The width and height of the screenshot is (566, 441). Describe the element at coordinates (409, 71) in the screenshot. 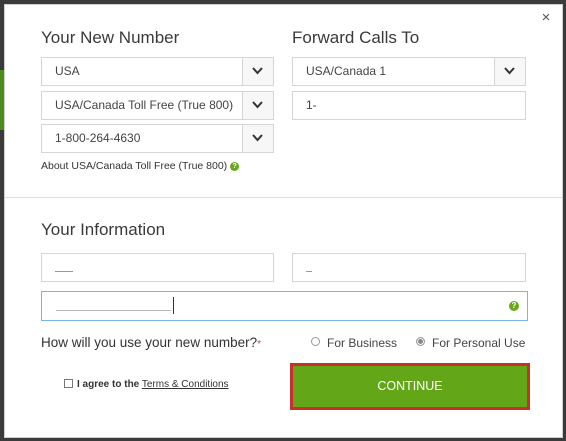

I see `forward-country-select: USA/Canada 1` at that location.